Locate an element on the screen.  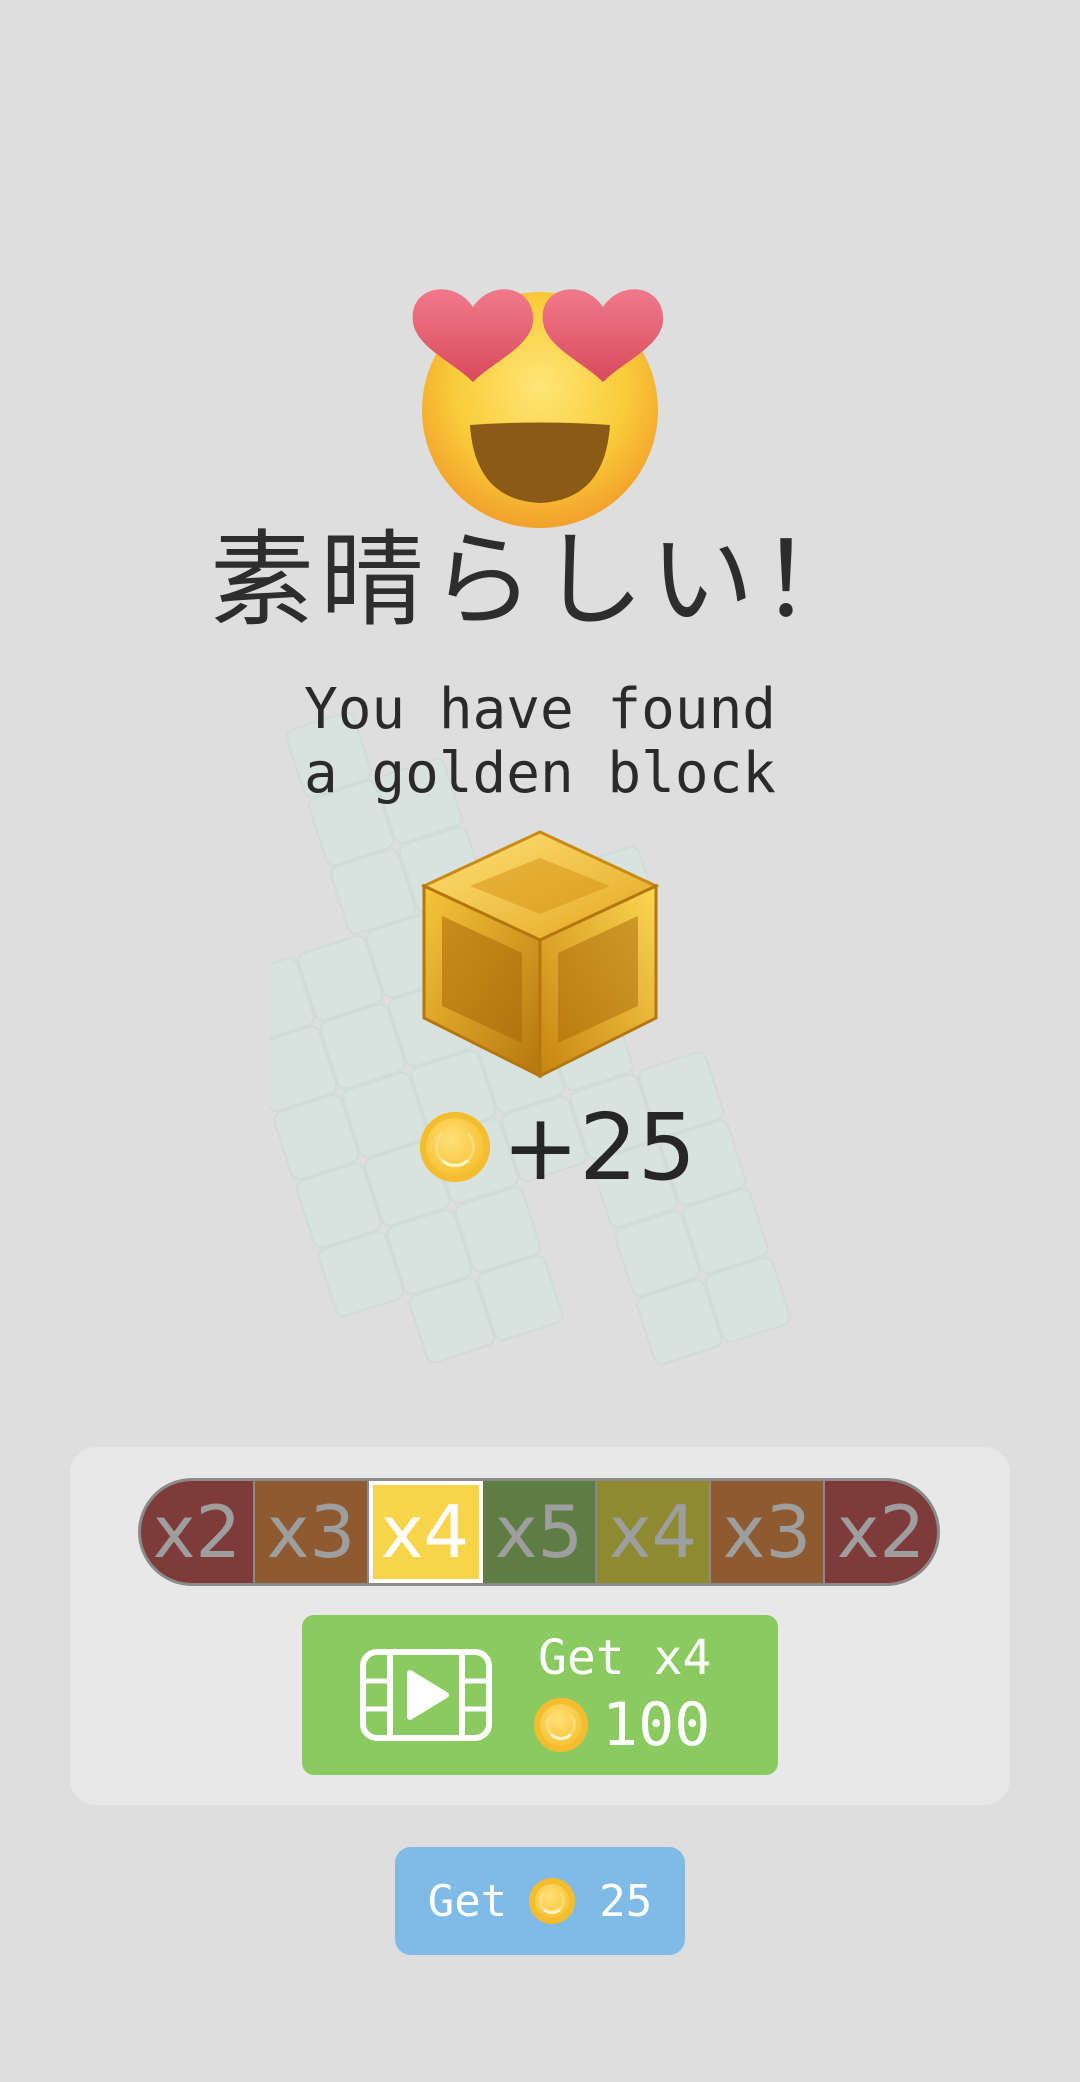
reward-amount: +25 is located at coordinates (599, 1147).